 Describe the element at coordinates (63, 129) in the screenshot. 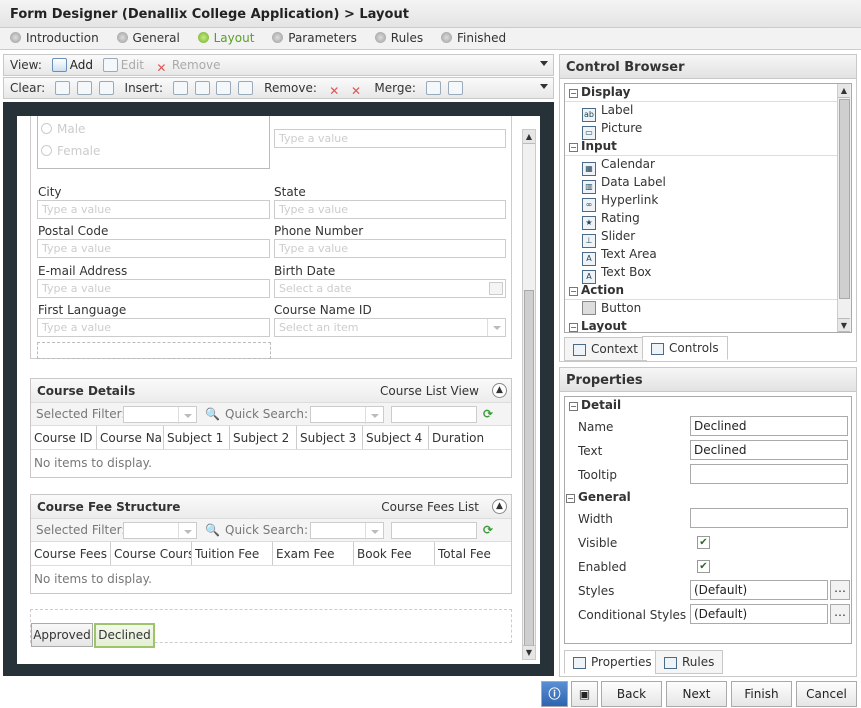

I see `radio-male: Male` at that location.